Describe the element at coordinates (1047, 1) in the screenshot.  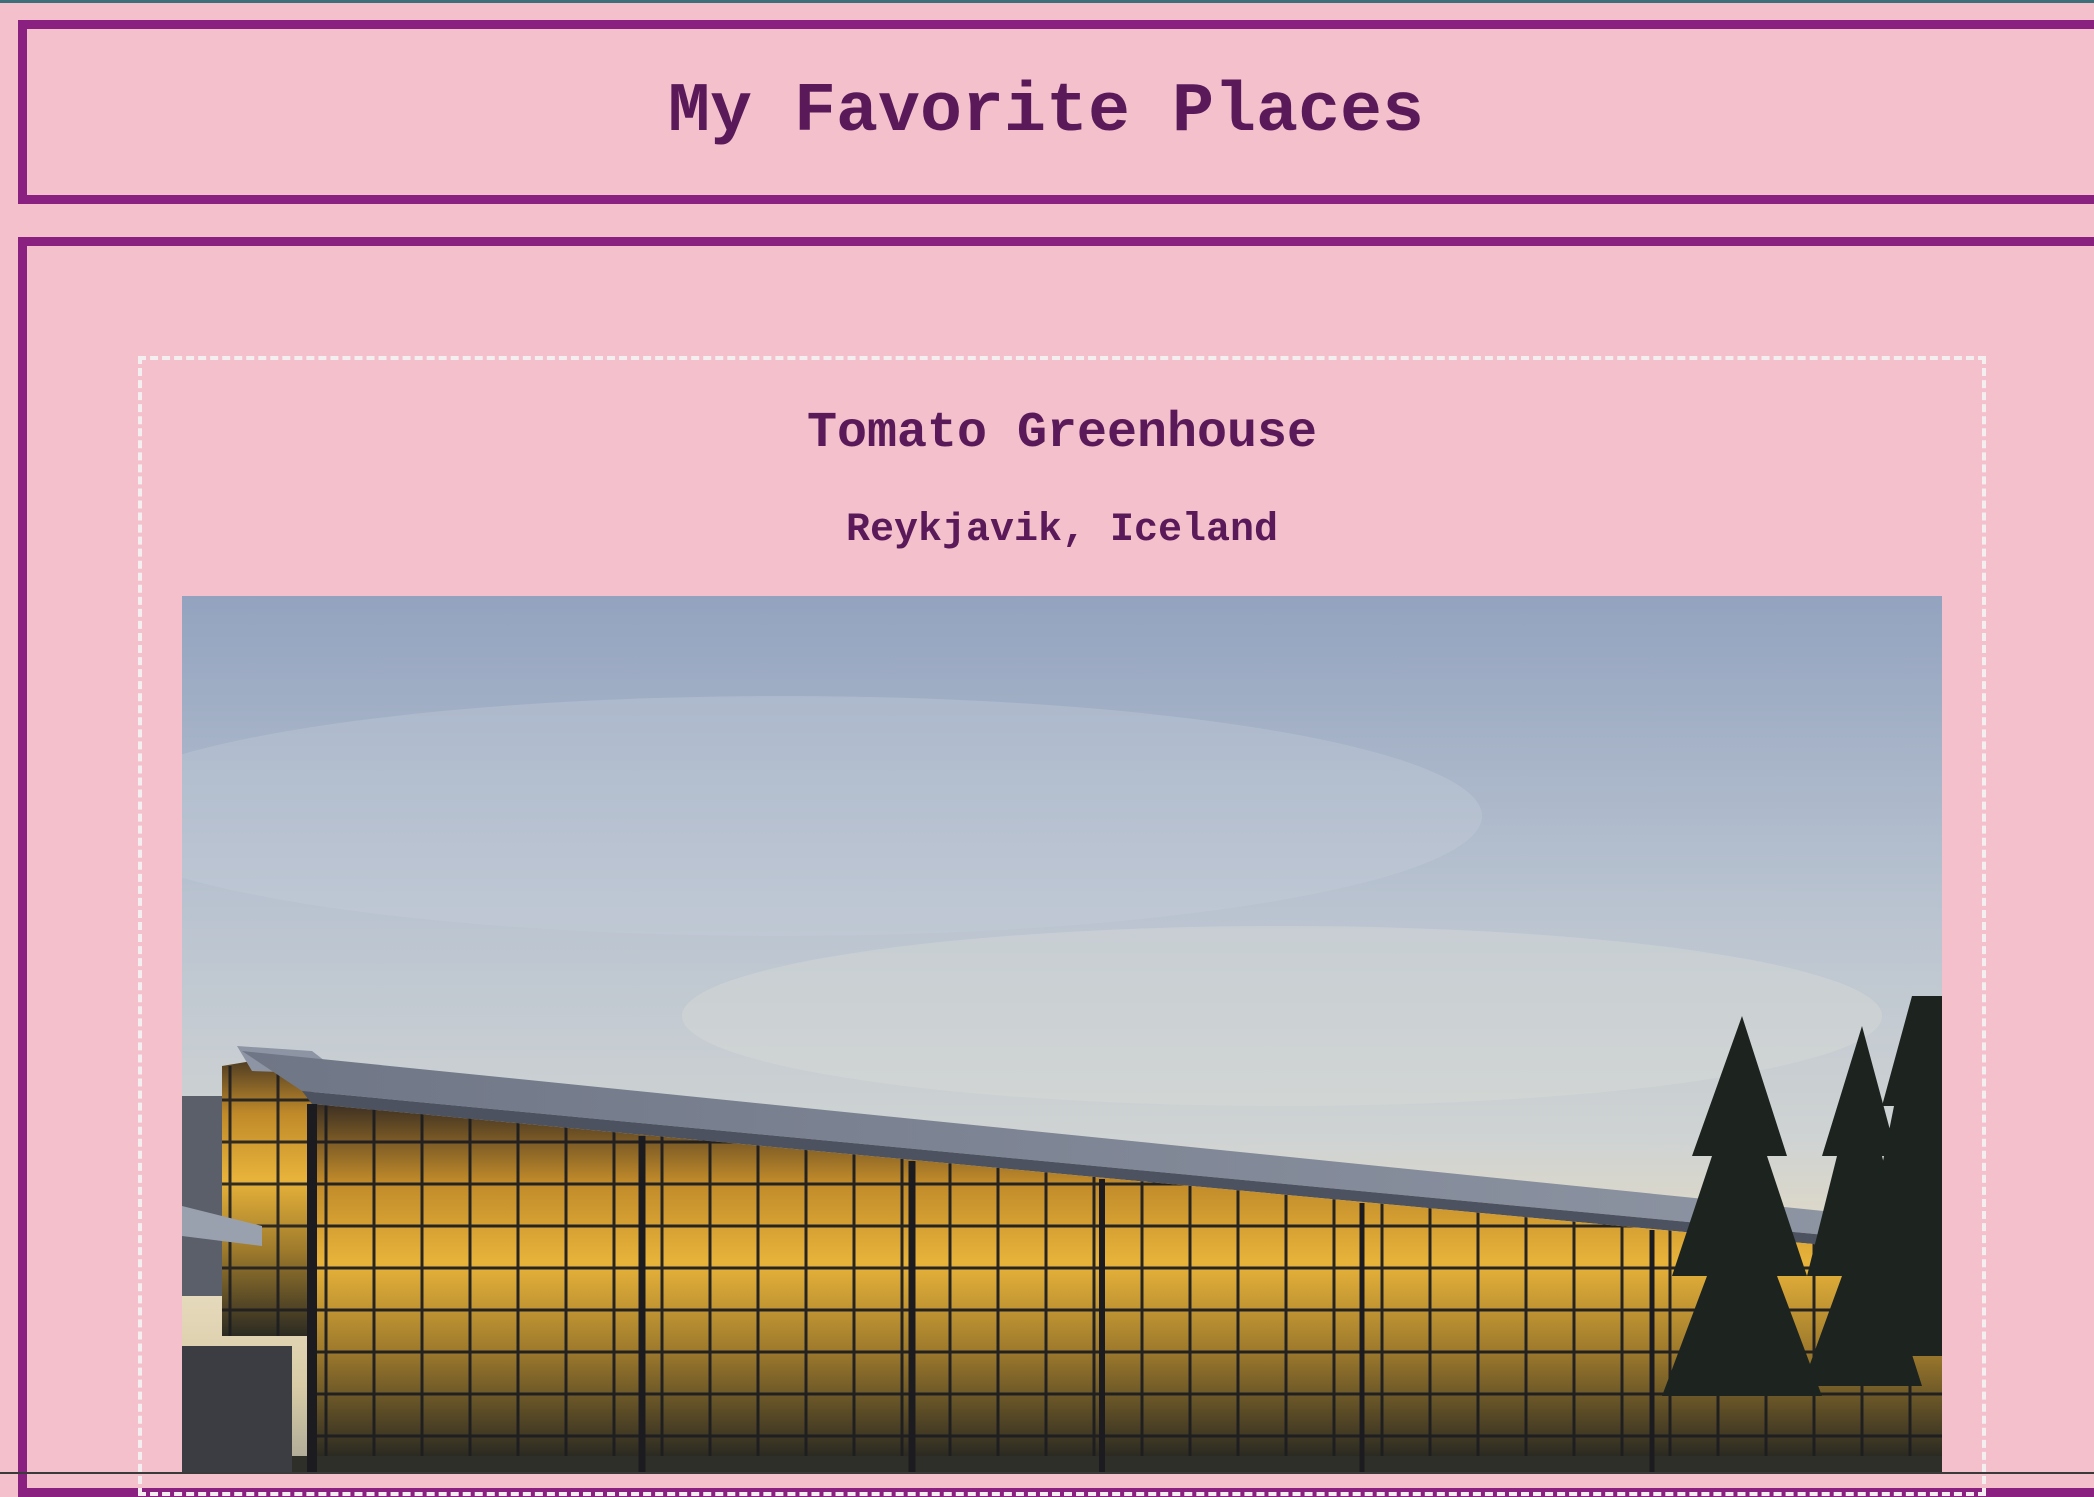
I see `top-strip` at that location.